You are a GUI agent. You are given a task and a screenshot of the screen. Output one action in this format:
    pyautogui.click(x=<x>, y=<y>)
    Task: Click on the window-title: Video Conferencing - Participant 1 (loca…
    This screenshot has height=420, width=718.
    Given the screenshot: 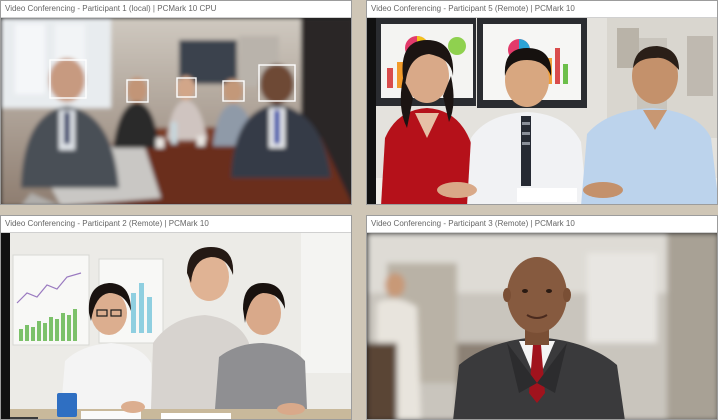 What is the action you would take?
    pyautogui.click(x=176, y=9)
    